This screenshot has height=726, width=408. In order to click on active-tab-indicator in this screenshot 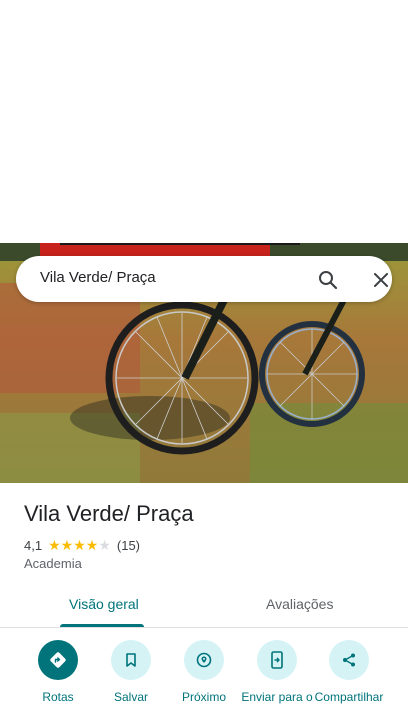, I will do `click(102, 625)`.